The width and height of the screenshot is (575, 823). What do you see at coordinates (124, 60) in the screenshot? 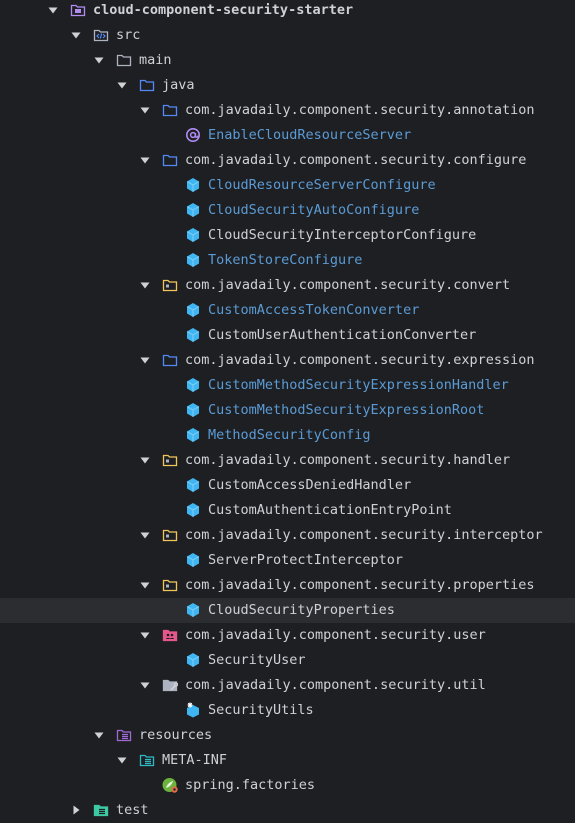
I see `folder-icon` at bounding box center [124, 60].